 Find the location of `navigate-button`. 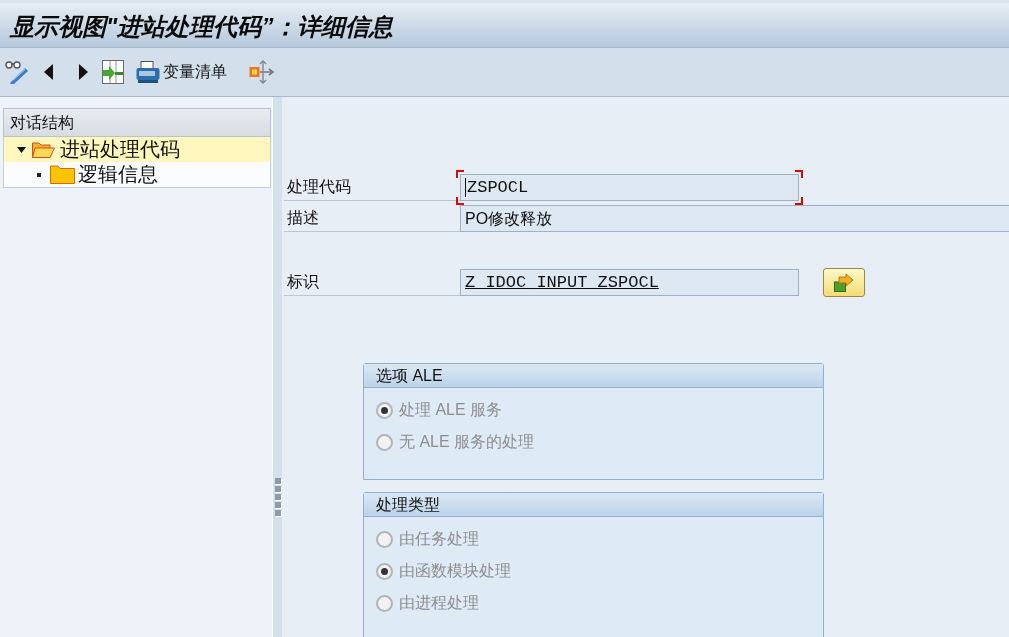

navigate-button is located at coordinates (844, 282).